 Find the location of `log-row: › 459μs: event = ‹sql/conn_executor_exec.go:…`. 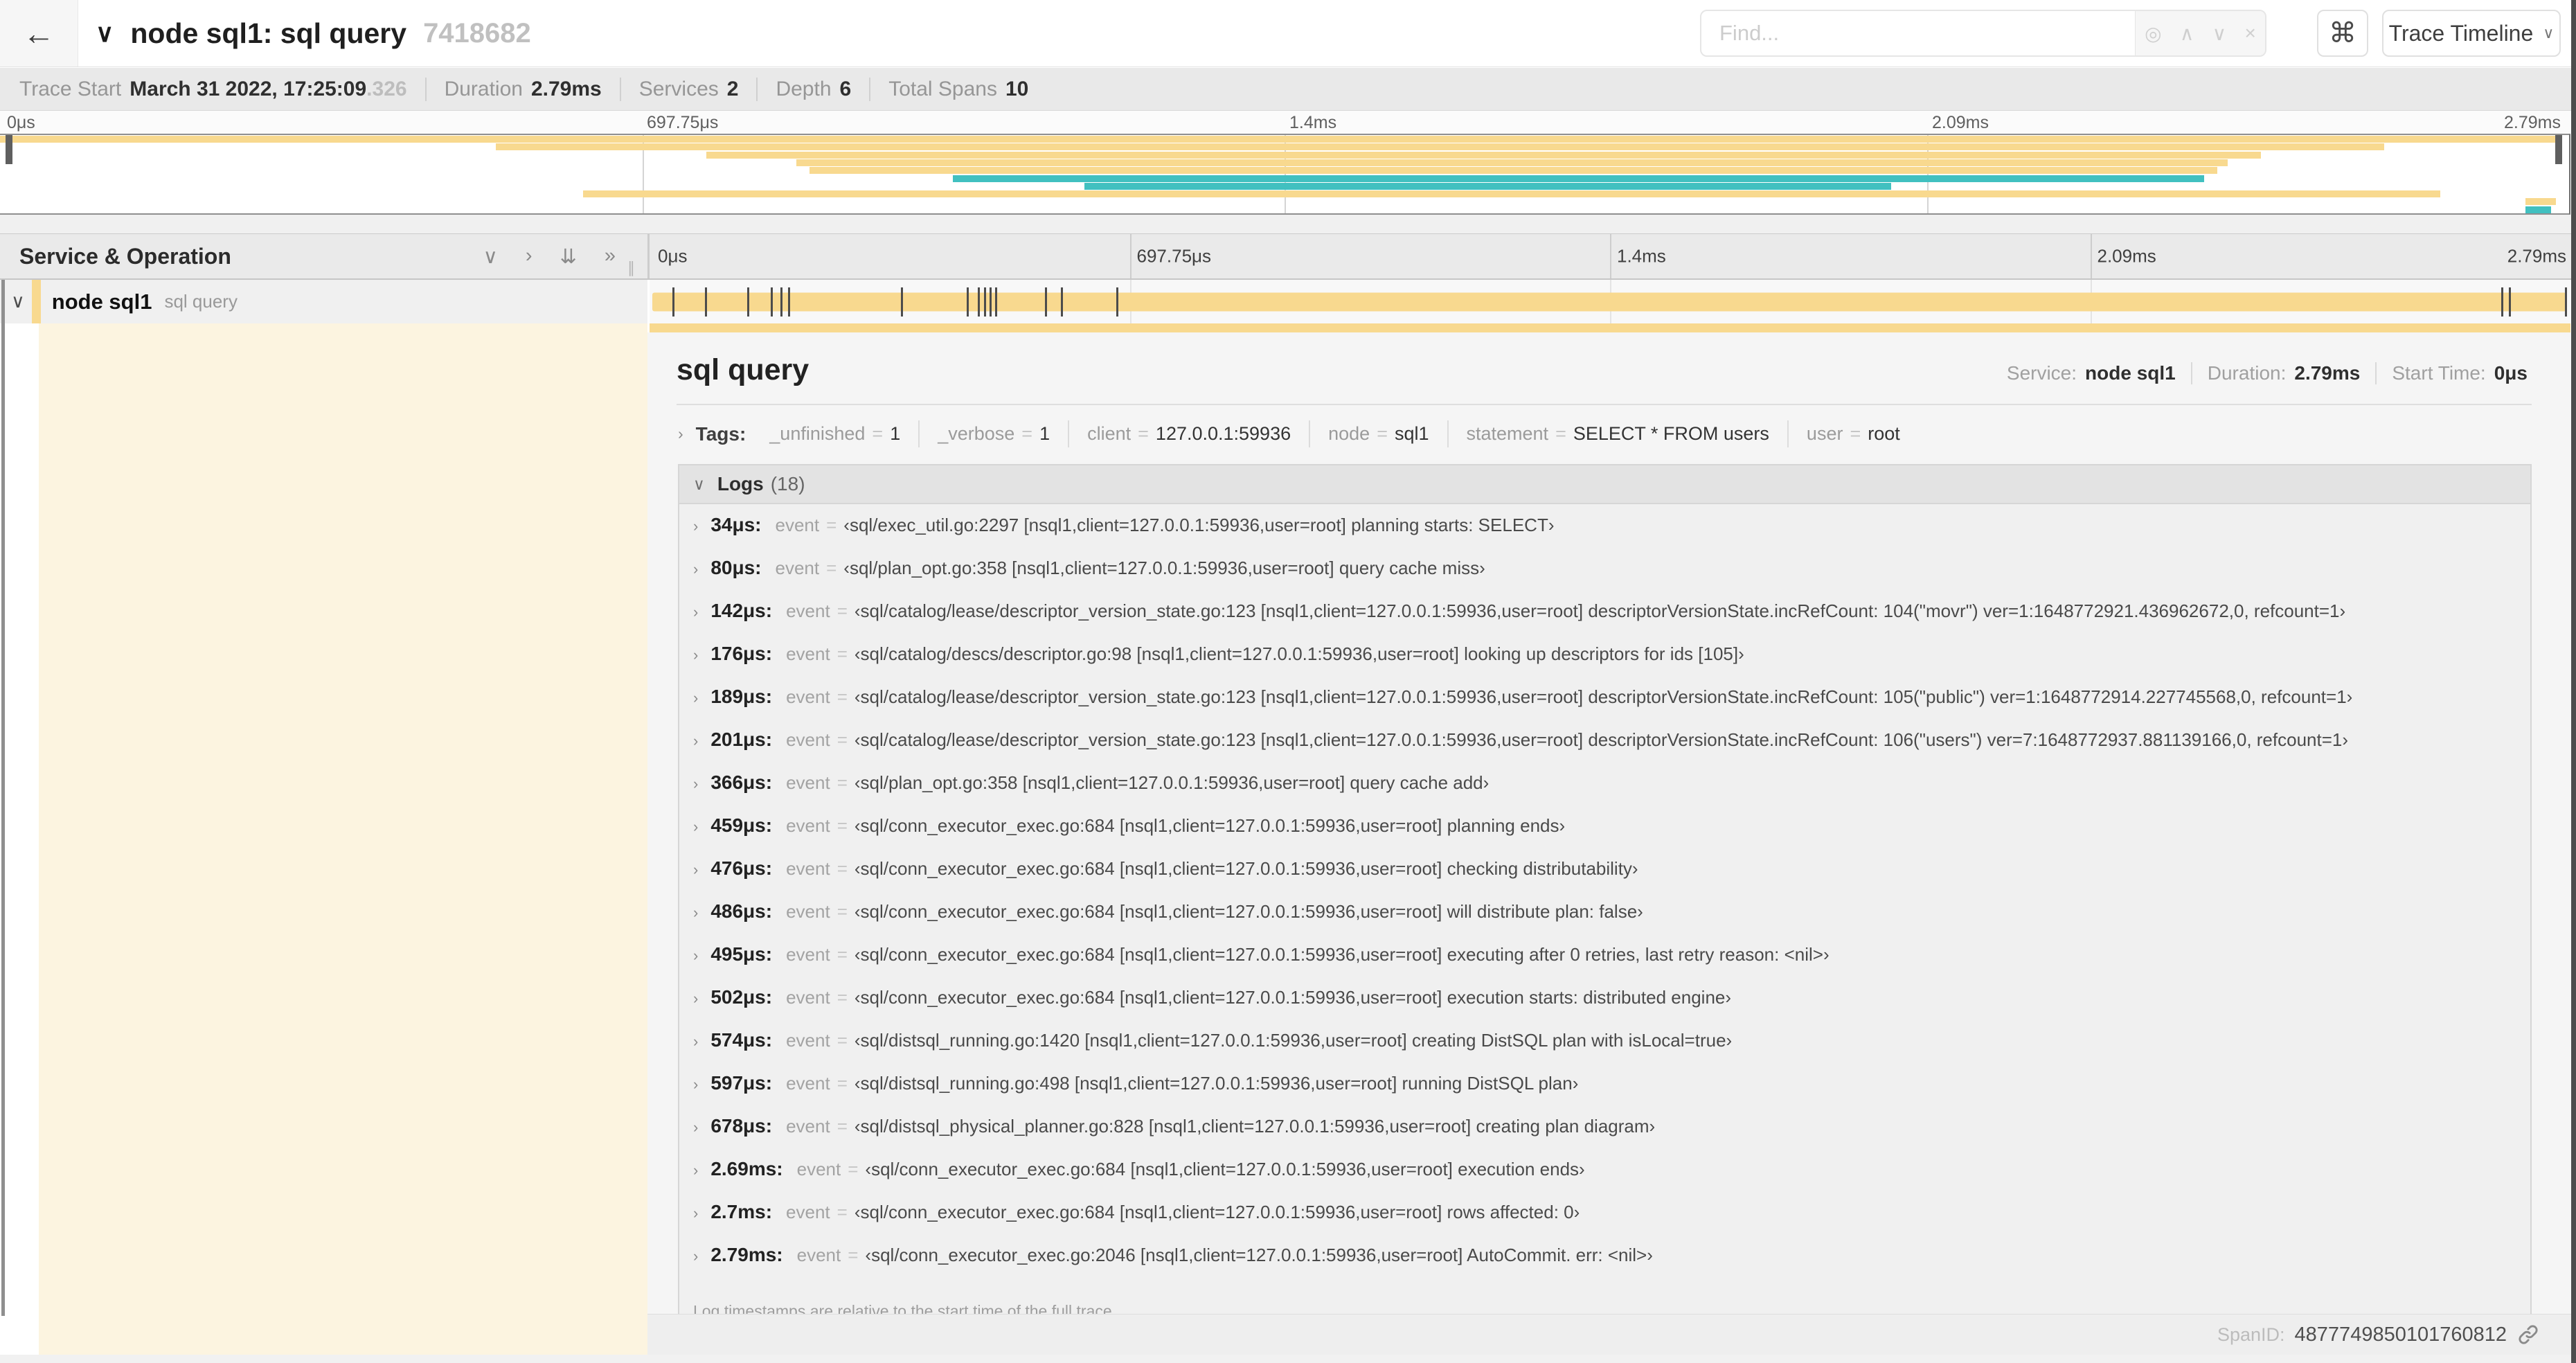

log-row: › 459μs: event = ‹sql/conn_executor_exec.go:… is located at coordinates (1605, 835).